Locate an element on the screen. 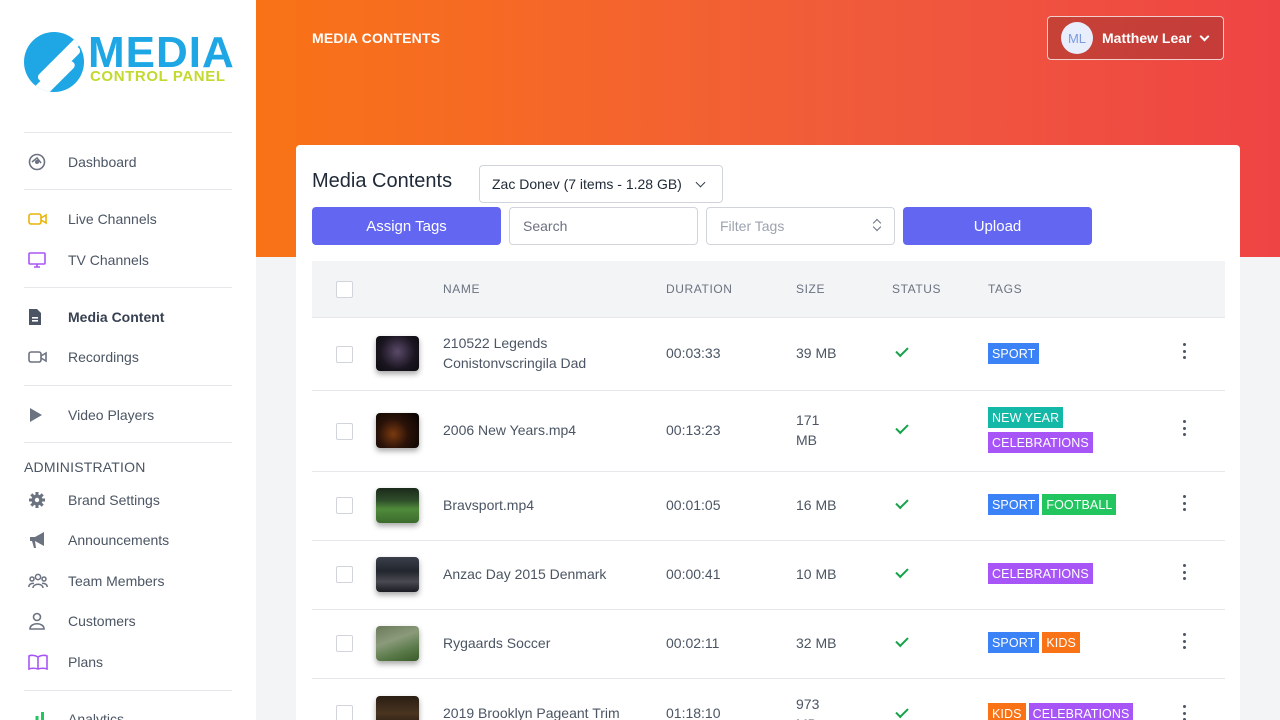  sidebar-item-announcements: Announcements is located at coordinates (128, 540).